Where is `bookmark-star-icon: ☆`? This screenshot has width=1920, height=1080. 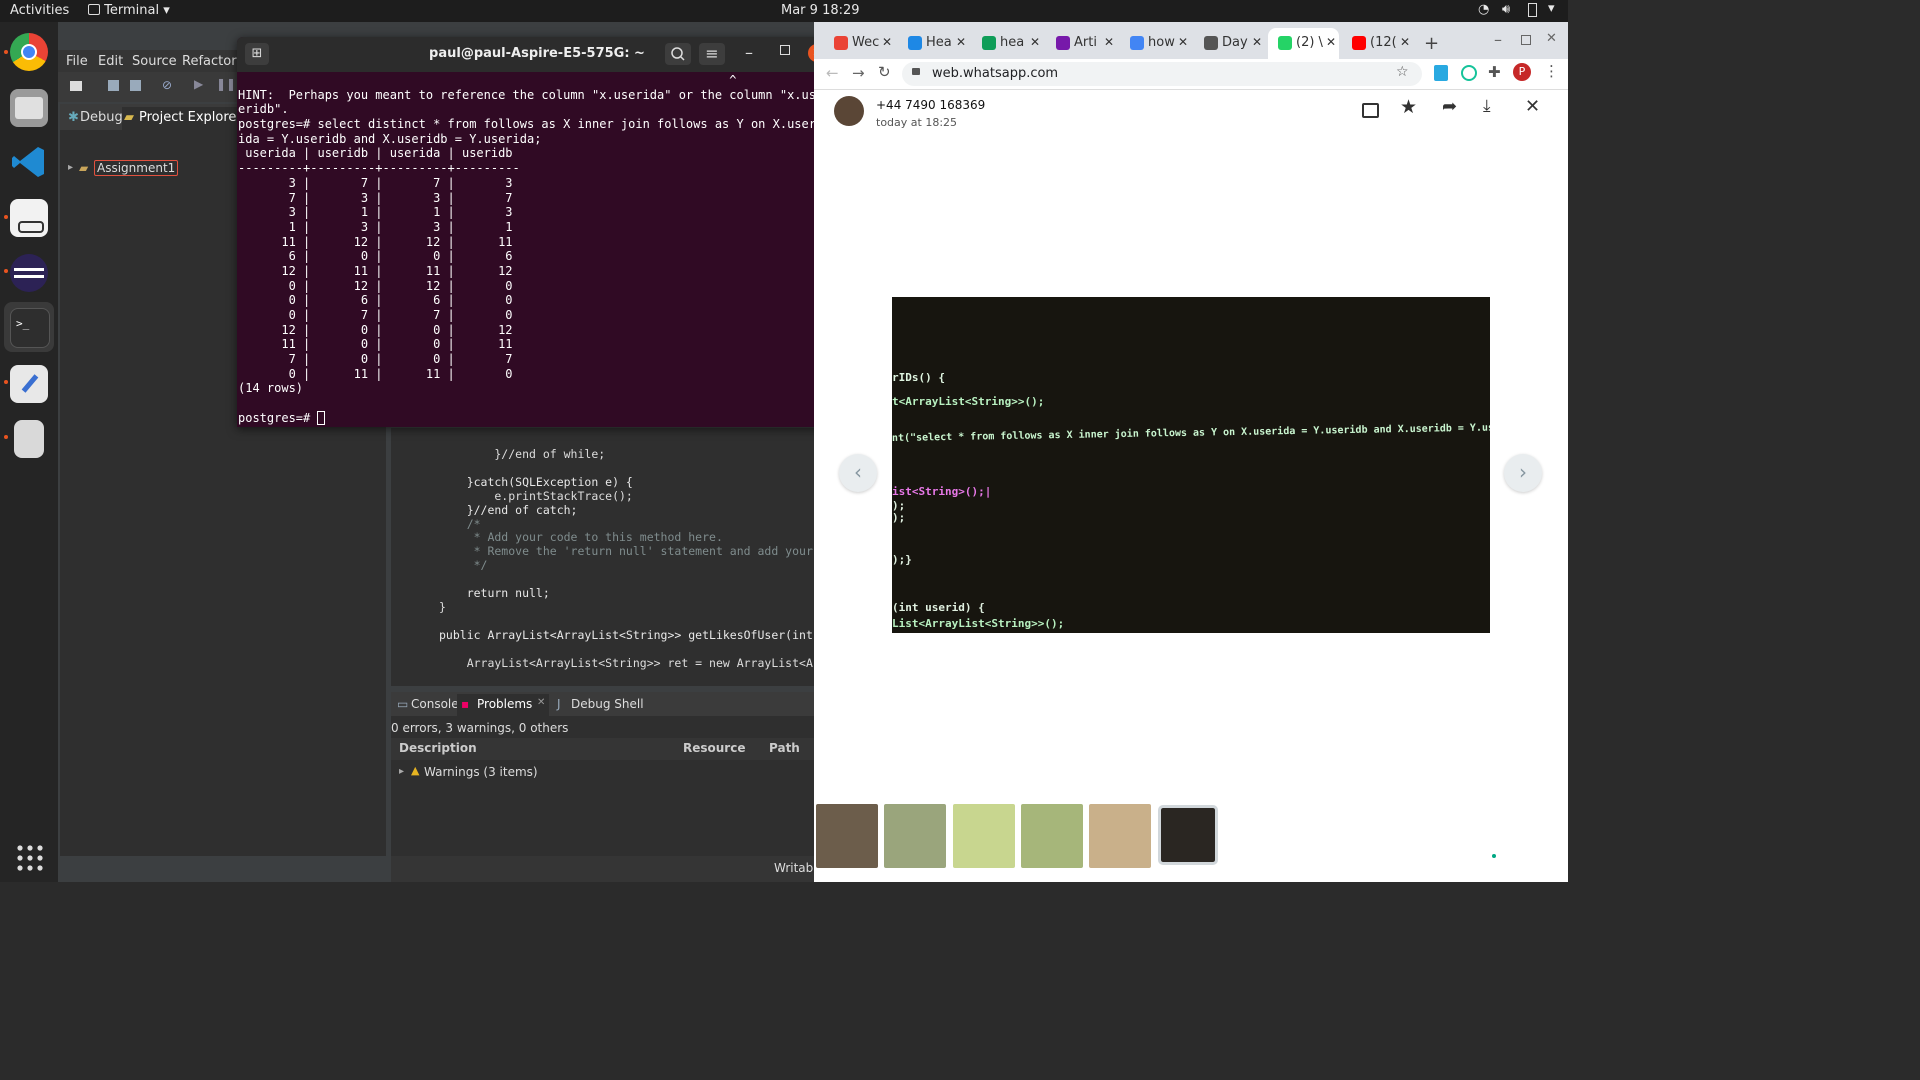 bookmark-star-icon: ☆ is located at coordinates (1402, 72).